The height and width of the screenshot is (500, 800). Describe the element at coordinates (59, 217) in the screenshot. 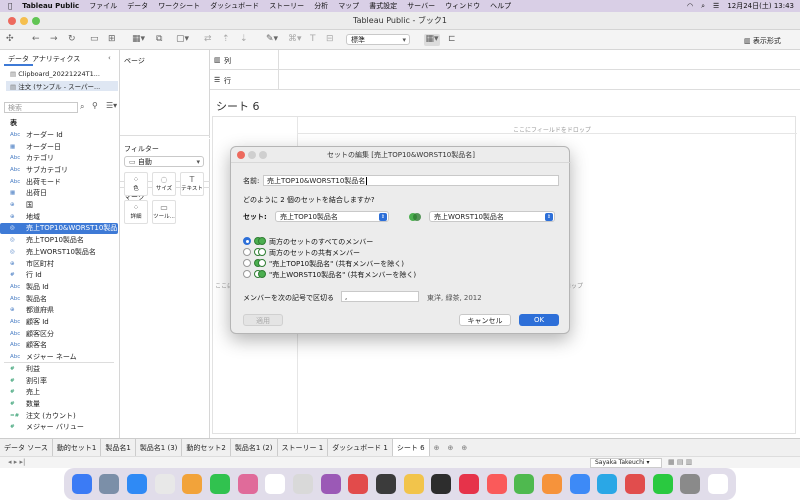

I see `field-item: ⊕ 地域` at that location.